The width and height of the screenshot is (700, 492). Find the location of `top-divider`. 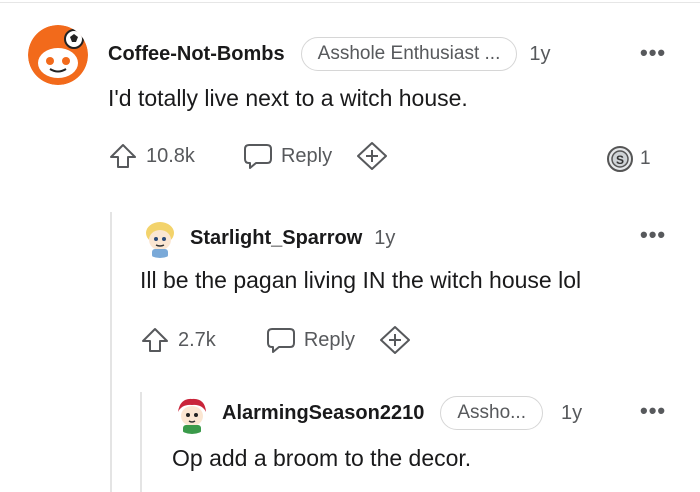

top-divider is located at coordinates (350, 2).